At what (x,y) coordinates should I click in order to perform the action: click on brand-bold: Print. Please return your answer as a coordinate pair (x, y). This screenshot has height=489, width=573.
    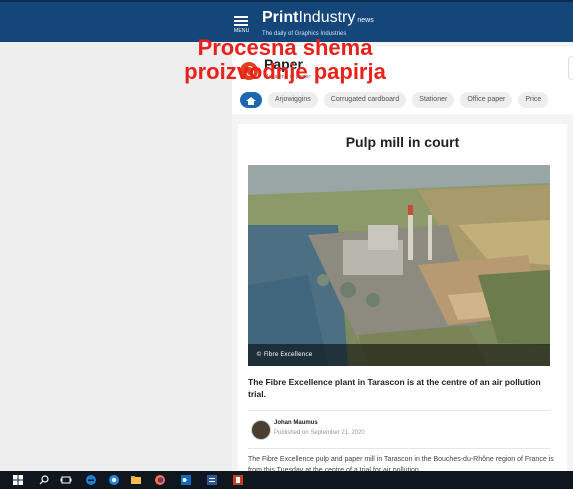
    Looking at the image, I should click on (280, 17).